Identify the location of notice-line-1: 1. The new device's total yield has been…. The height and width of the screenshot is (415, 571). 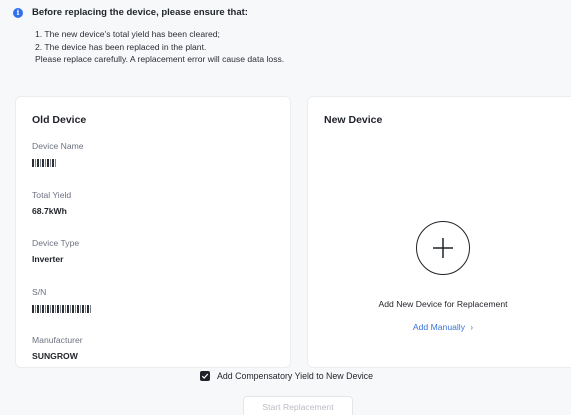
(127, 34).